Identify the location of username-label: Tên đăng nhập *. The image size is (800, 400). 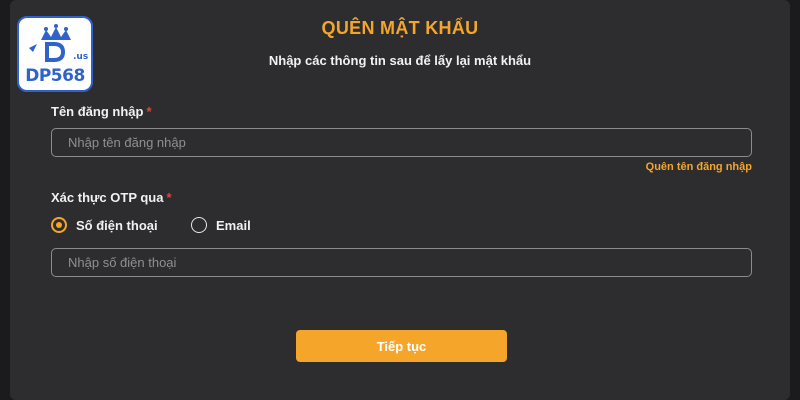
(101, 111).